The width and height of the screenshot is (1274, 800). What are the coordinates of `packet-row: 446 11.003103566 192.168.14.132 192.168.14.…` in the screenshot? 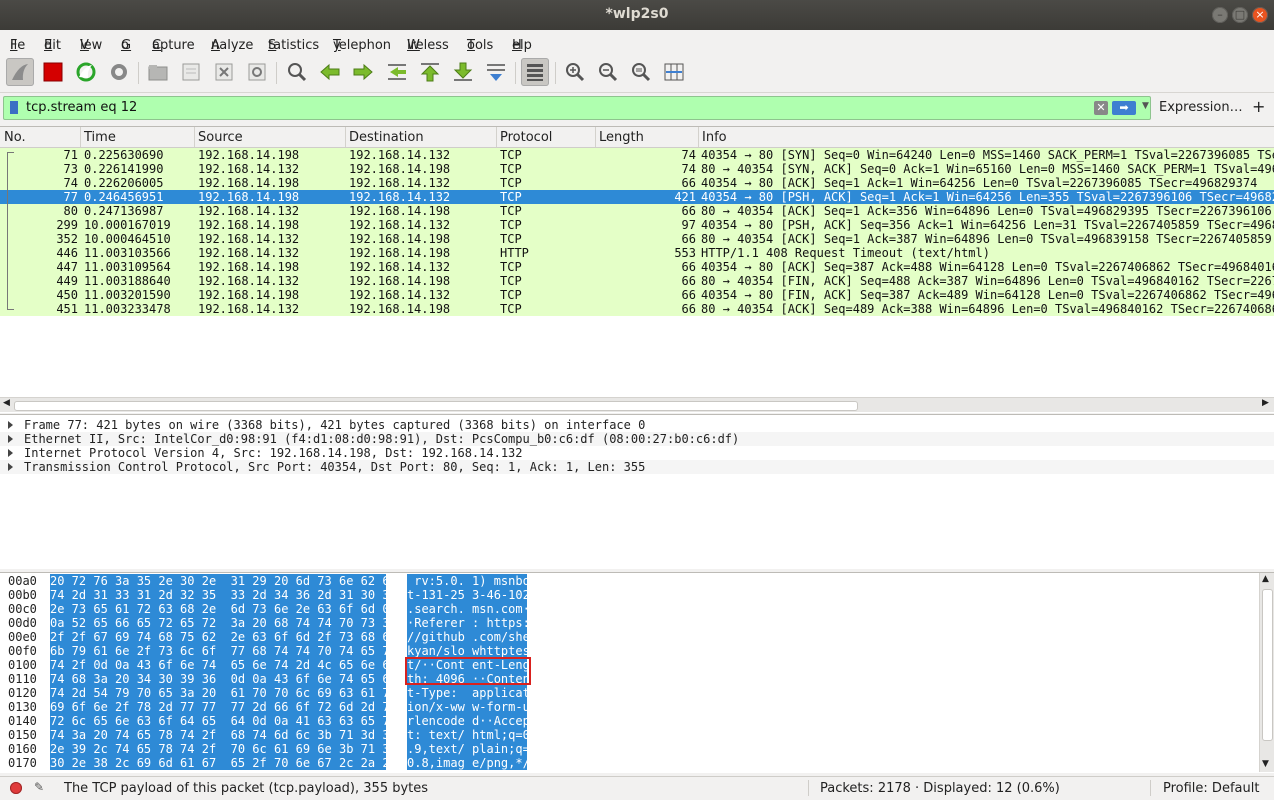 It's located at (637, 253).